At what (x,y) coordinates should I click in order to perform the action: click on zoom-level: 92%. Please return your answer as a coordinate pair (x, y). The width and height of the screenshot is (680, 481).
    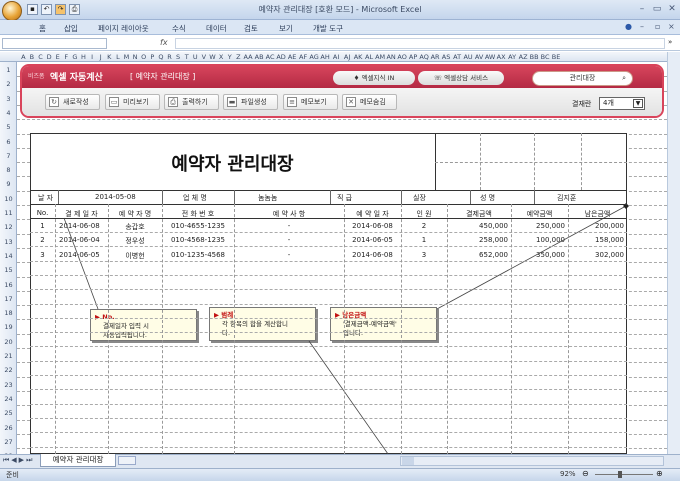
    Looking at the image, I should click on (568, 474).